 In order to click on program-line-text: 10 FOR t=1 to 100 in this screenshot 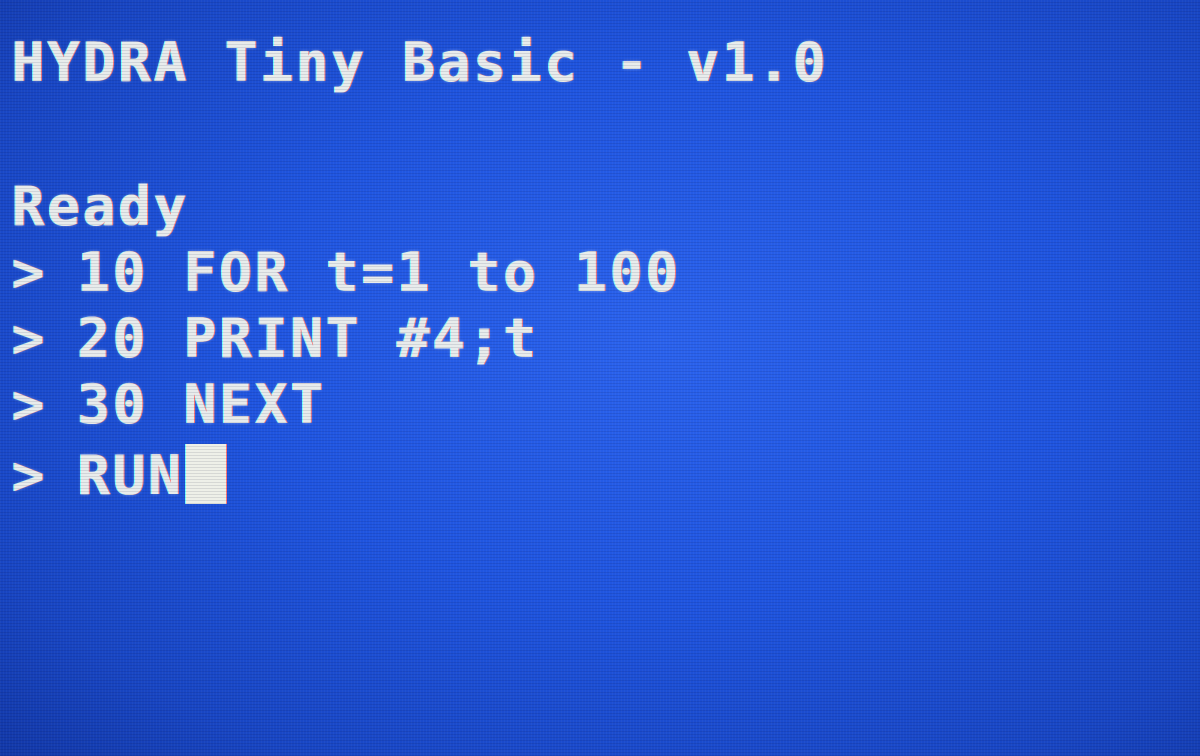, I will do `click(379, 272)`.